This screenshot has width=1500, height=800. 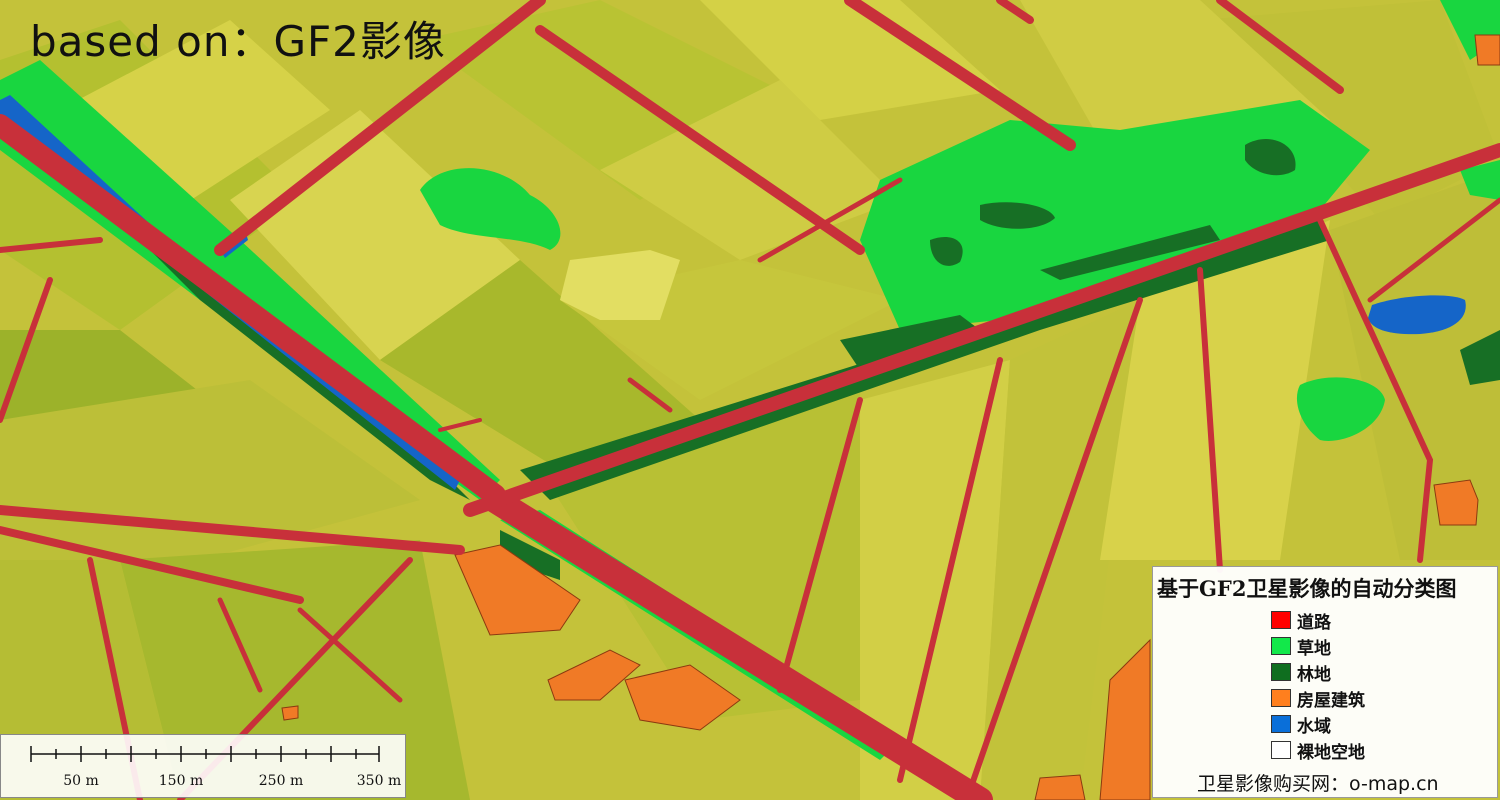 What do you see at coordinates (1331, 700) in the screenshot?
I see `legend-label: 房屋建筑` at bounding box center [1331, 700].